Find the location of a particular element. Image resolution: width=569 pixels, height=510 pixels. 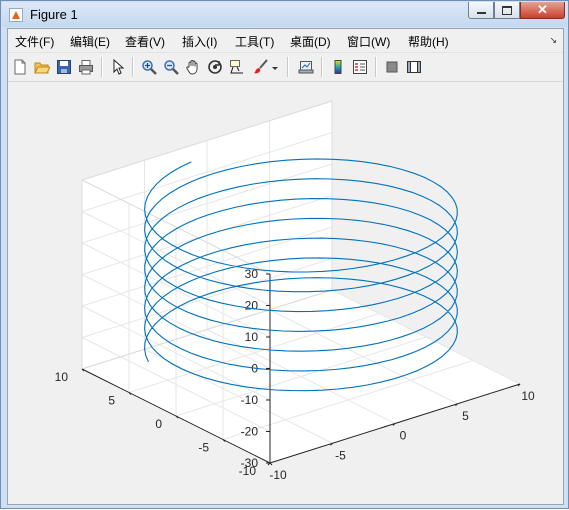

minimize-icon is located at coordinates (481, 13).